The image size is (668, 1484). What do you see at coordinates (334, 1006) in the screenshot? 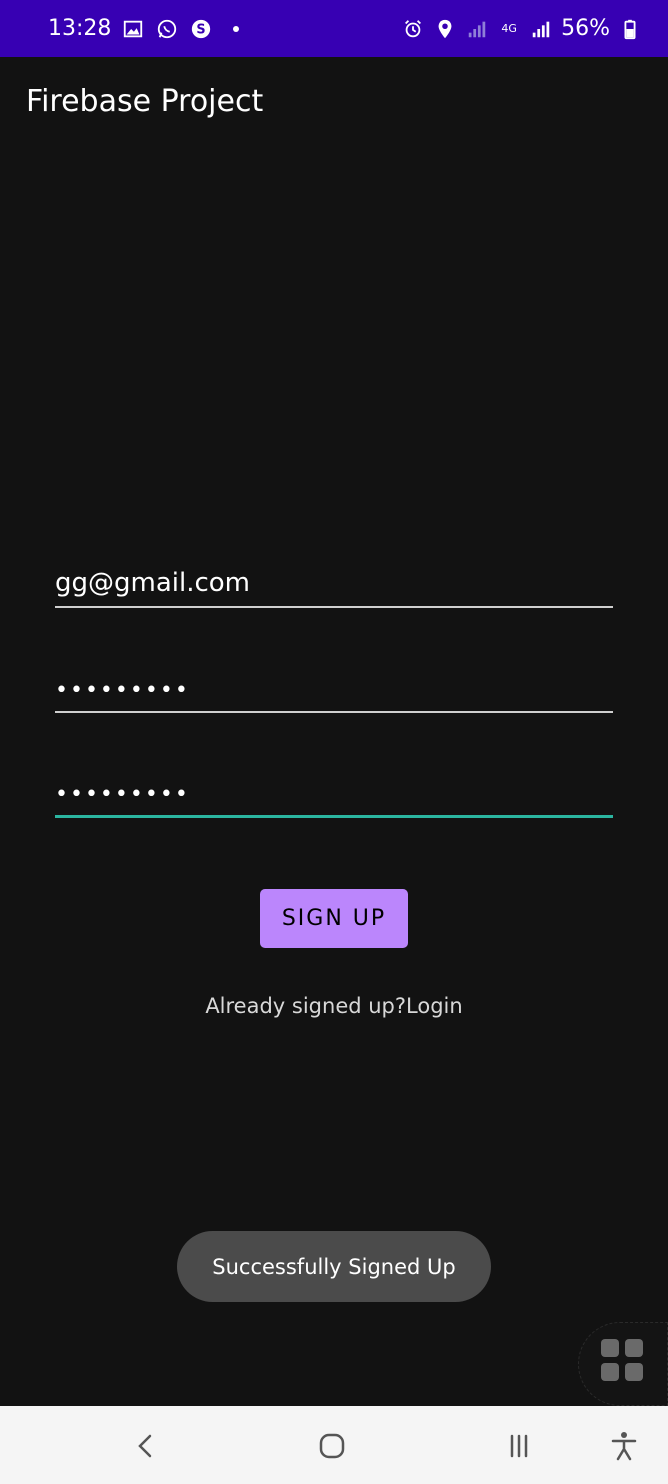
I see `login-link: Already signed up?Login` at bounding box center [334, 1006].